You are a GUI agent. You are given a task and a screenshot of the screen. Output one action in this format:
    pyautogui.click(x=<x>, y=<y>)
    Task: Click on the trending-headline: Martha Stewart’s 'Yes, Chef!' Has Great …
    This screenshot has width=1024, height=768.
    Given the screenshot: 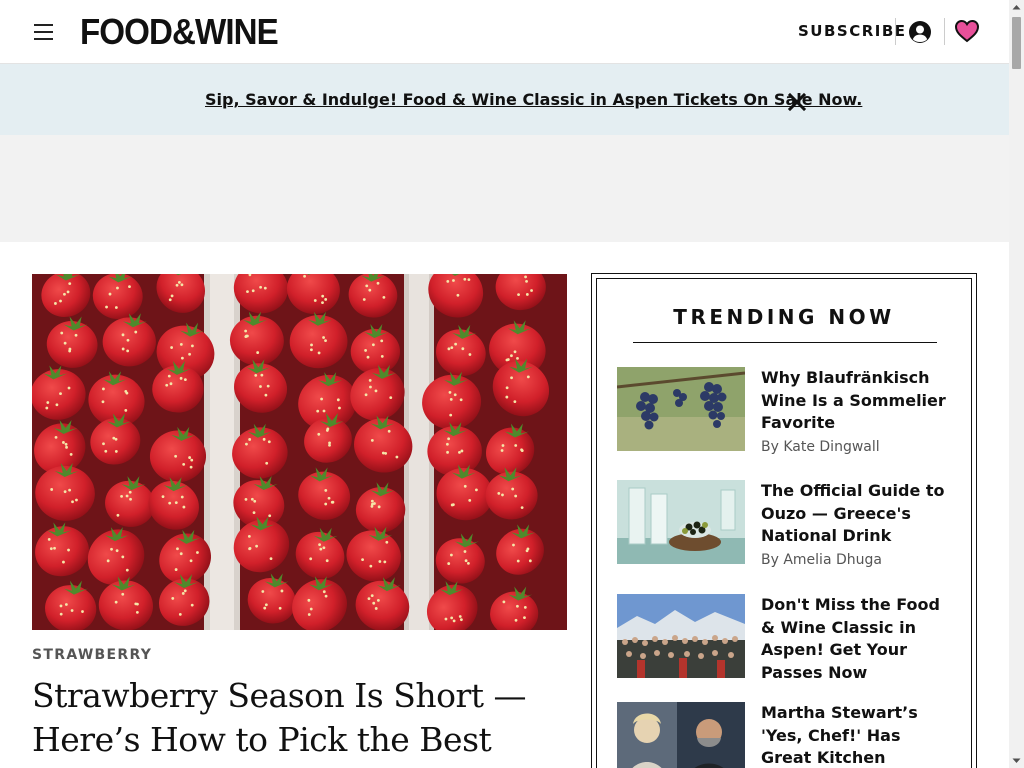 What is the action you would take?
    pyautogui.click(x=839, y=735)
    